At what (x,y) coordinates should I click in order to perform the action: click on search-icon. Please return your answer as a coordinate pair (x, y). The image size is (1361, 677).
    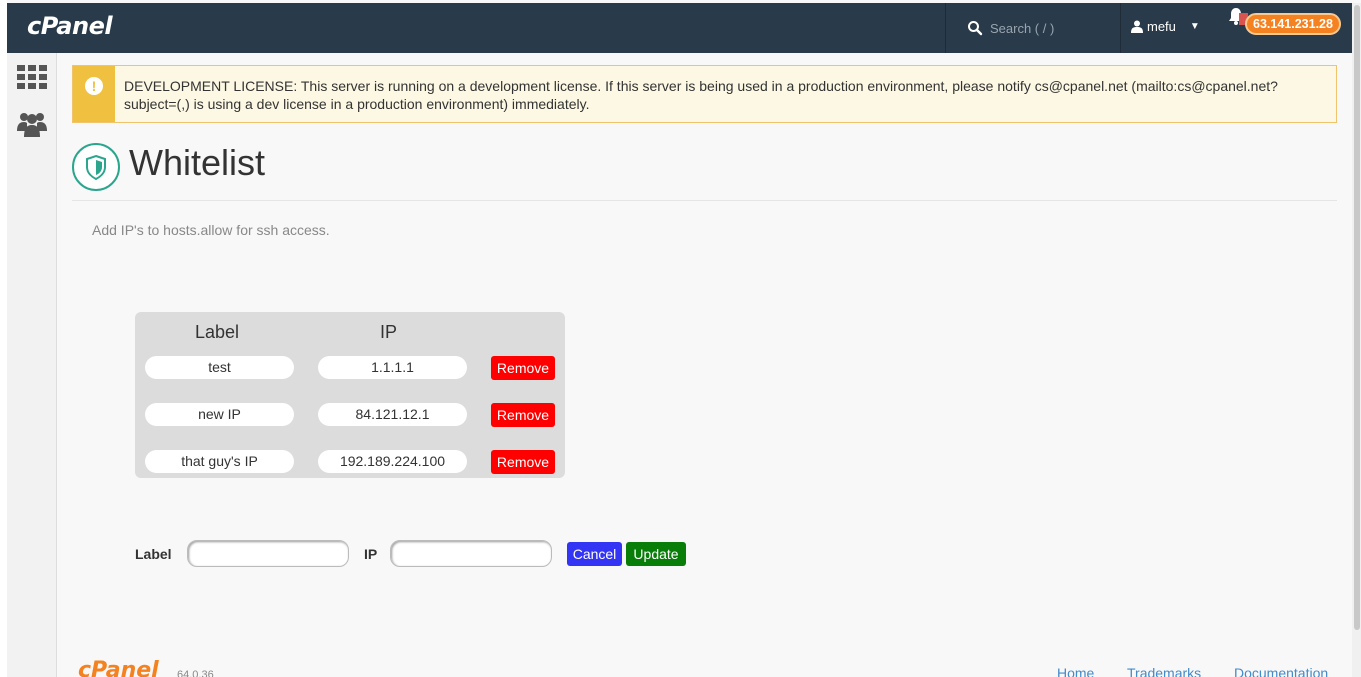
    Looking at the image, I should click on (975, 28).